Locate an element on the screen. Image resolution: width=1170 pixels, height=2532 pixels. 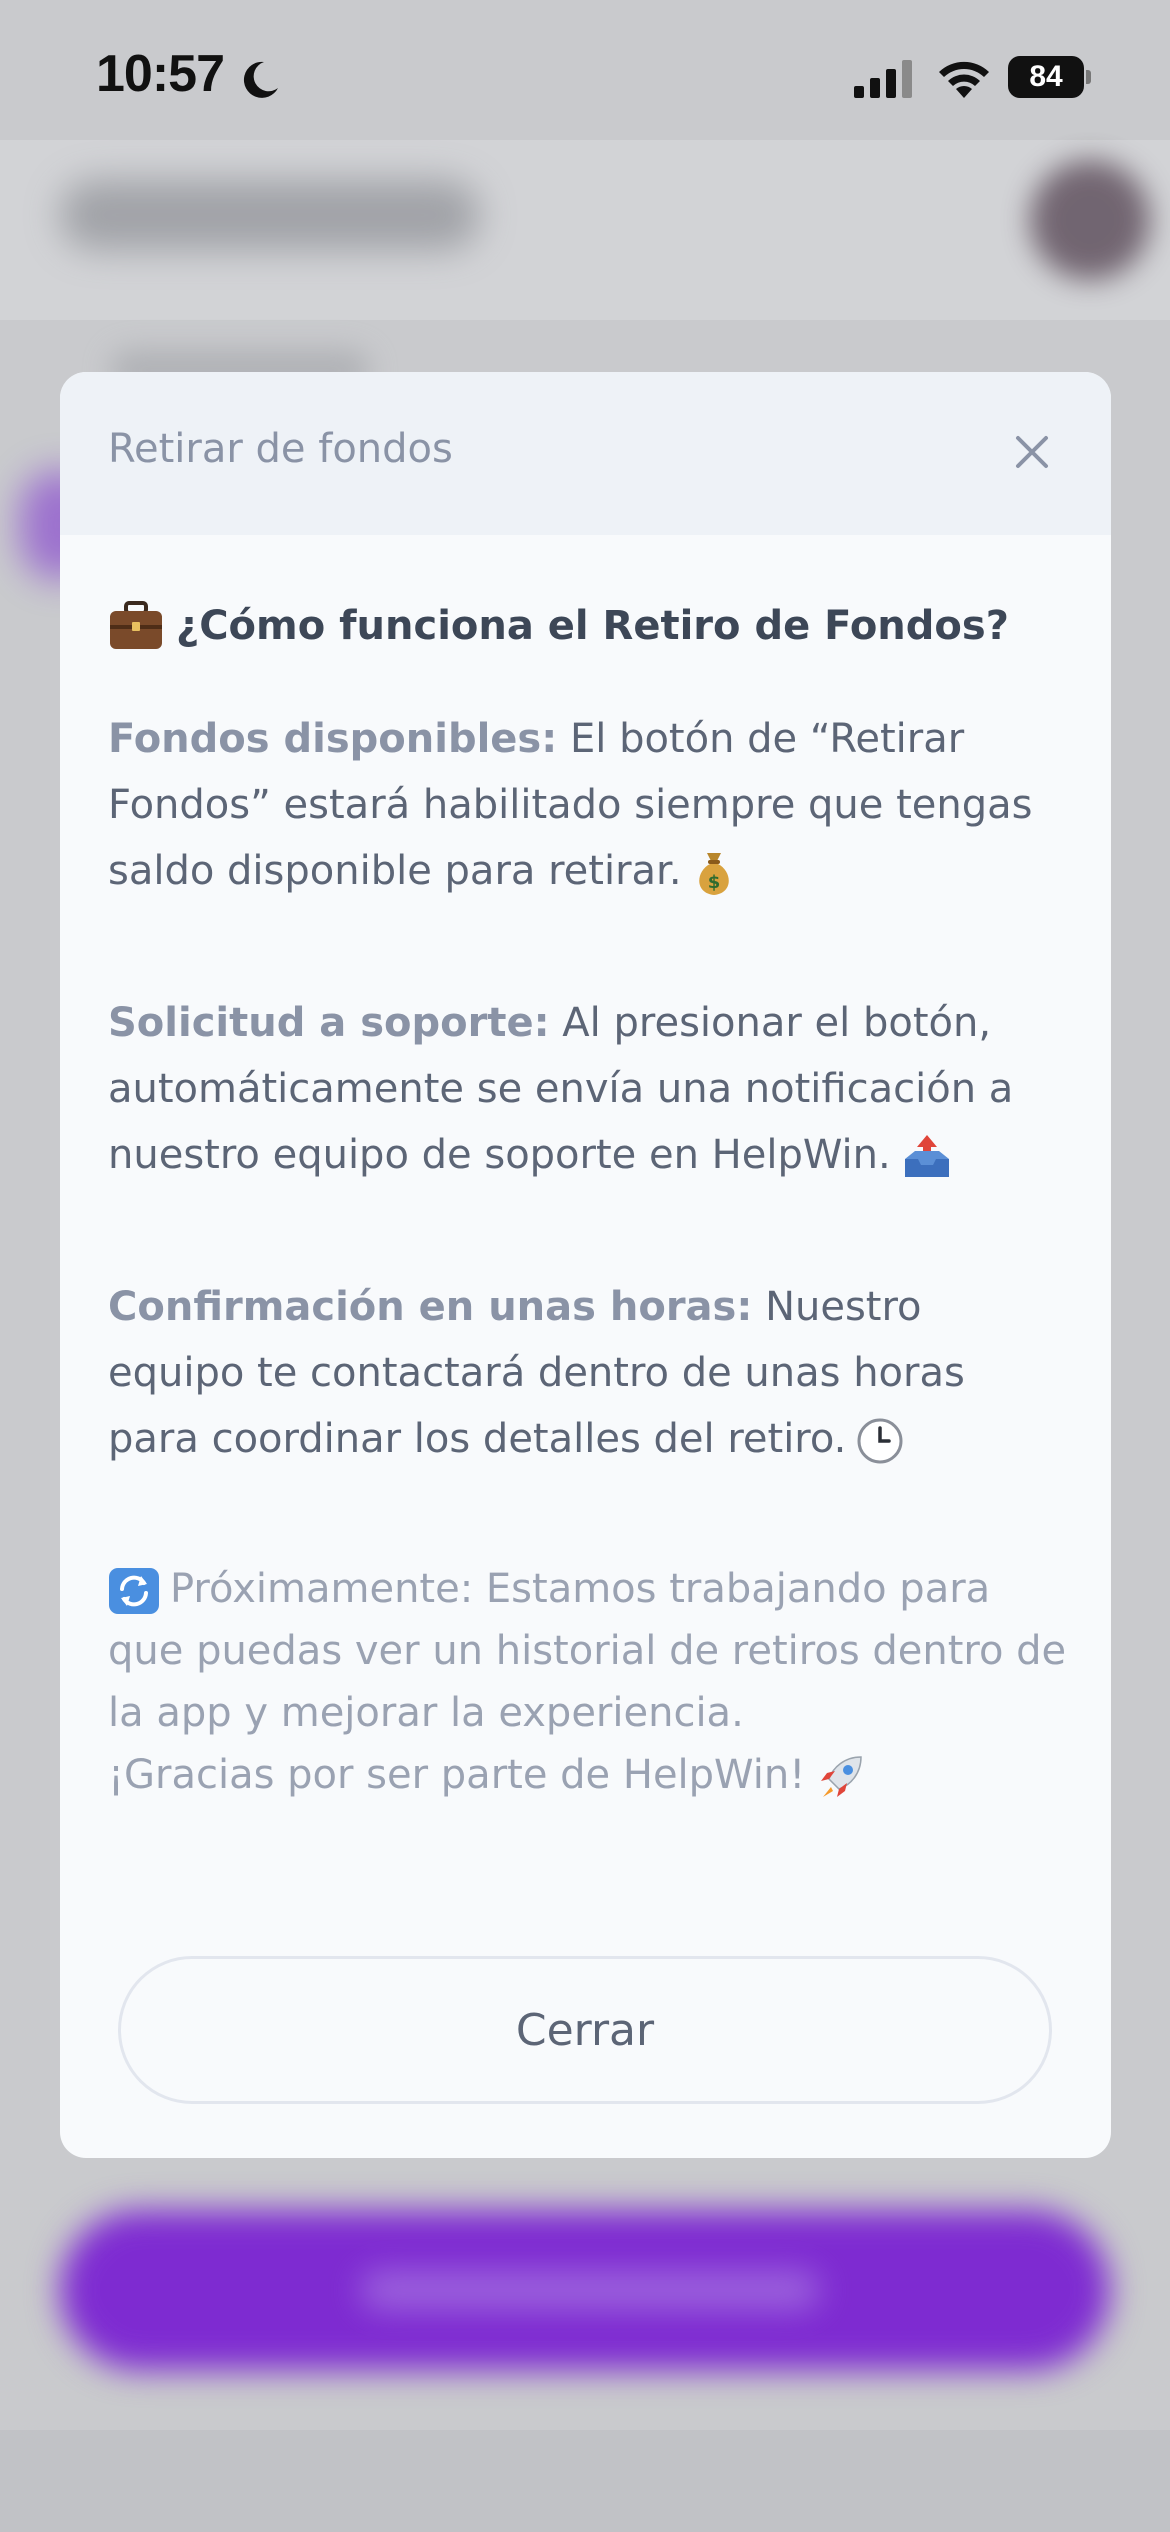
close-button: Cerrar is located at coordinates (585, 2030).